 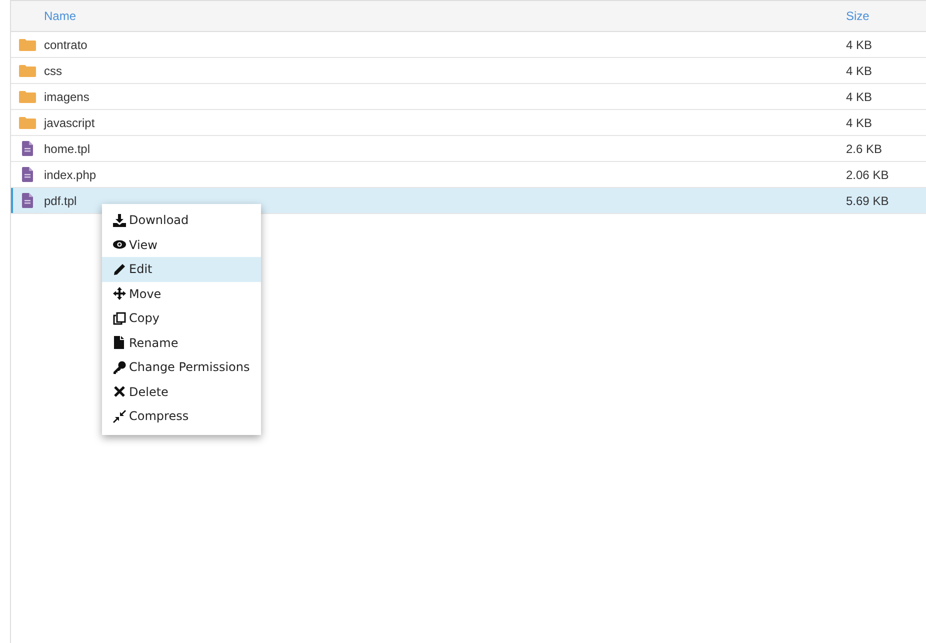 What do you see at coordinates (119, 220) in the screenshot?
I see `download-icon` at bounding box center [119, 220].